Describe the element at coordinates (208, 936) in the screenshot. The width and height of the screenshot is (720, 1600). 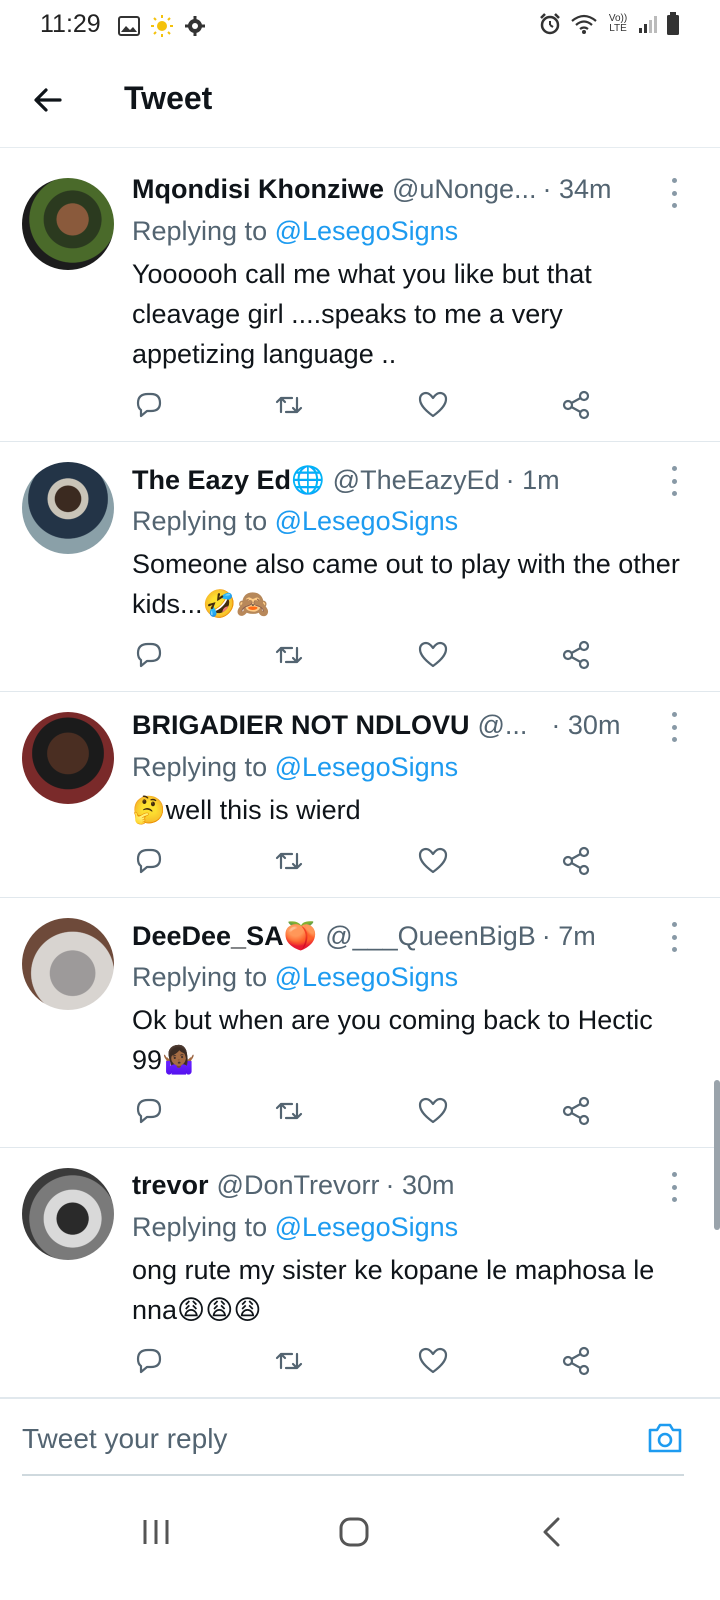
I see `display-name: DeeDee_SA` at that location.